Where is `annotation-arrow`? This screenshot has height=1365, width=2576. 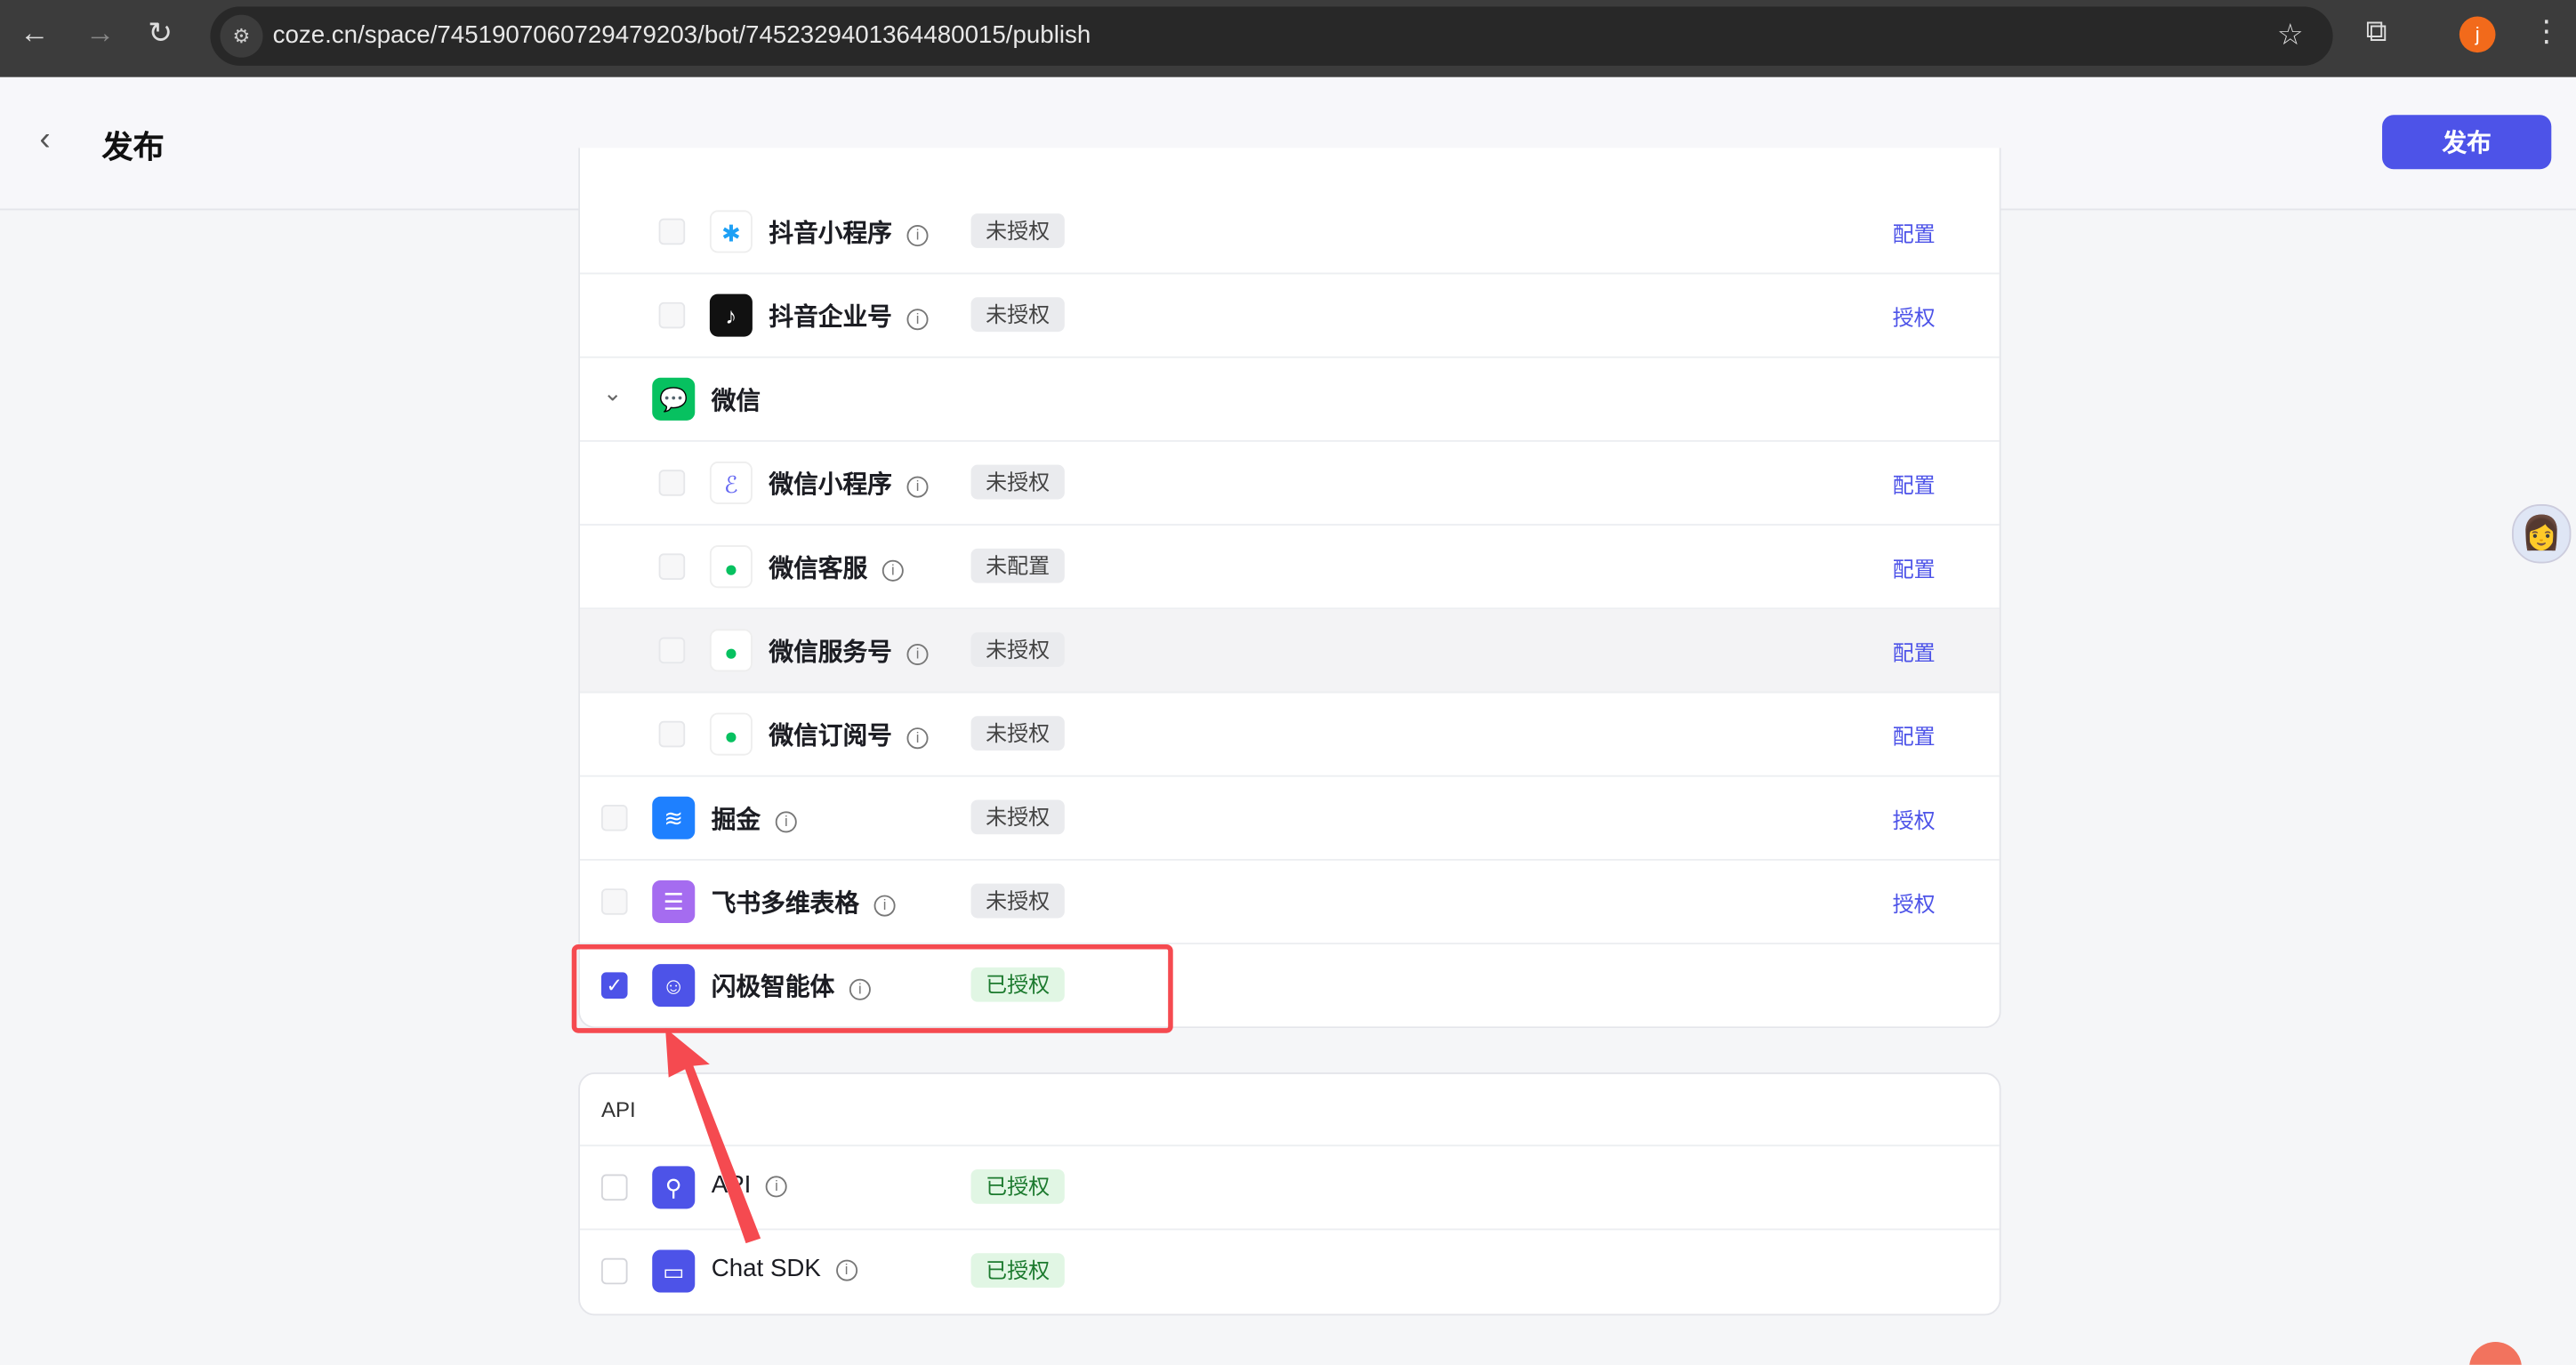 annotation-arrow is located at coordinates (713, 1136).